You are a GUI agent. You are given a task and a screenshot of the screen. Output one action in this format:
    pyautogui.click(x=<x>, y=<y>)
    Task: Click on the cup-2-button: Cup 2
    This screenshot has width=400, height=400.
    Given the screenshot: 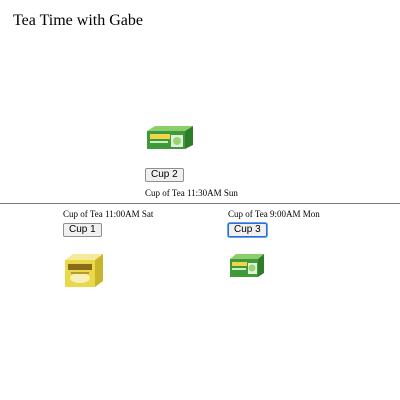 What is the action you would take?
    pyautogui.click(x=164, y=175)
    